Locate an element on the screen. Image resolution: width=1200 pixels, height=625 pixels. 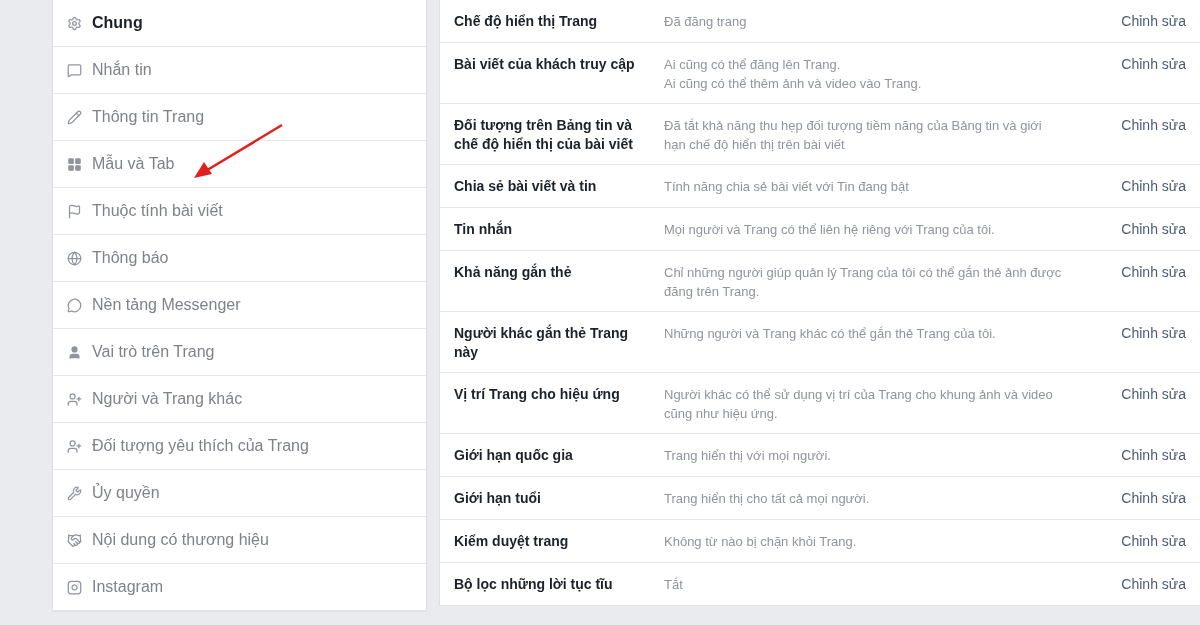
camera-icon is located at coordinates (74, 587).